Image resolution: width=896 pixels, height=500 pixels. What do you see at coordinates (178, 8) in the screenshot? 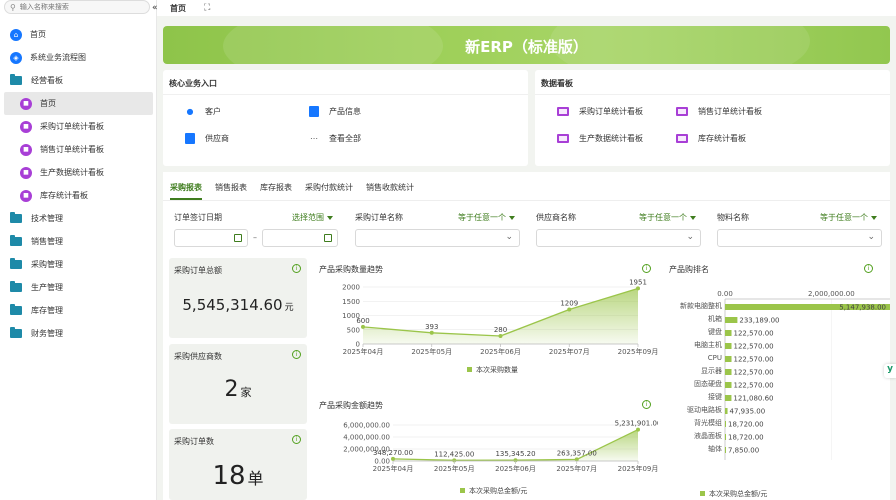
I see `breadcrumb: 首页` at bounding box center [178, 8].